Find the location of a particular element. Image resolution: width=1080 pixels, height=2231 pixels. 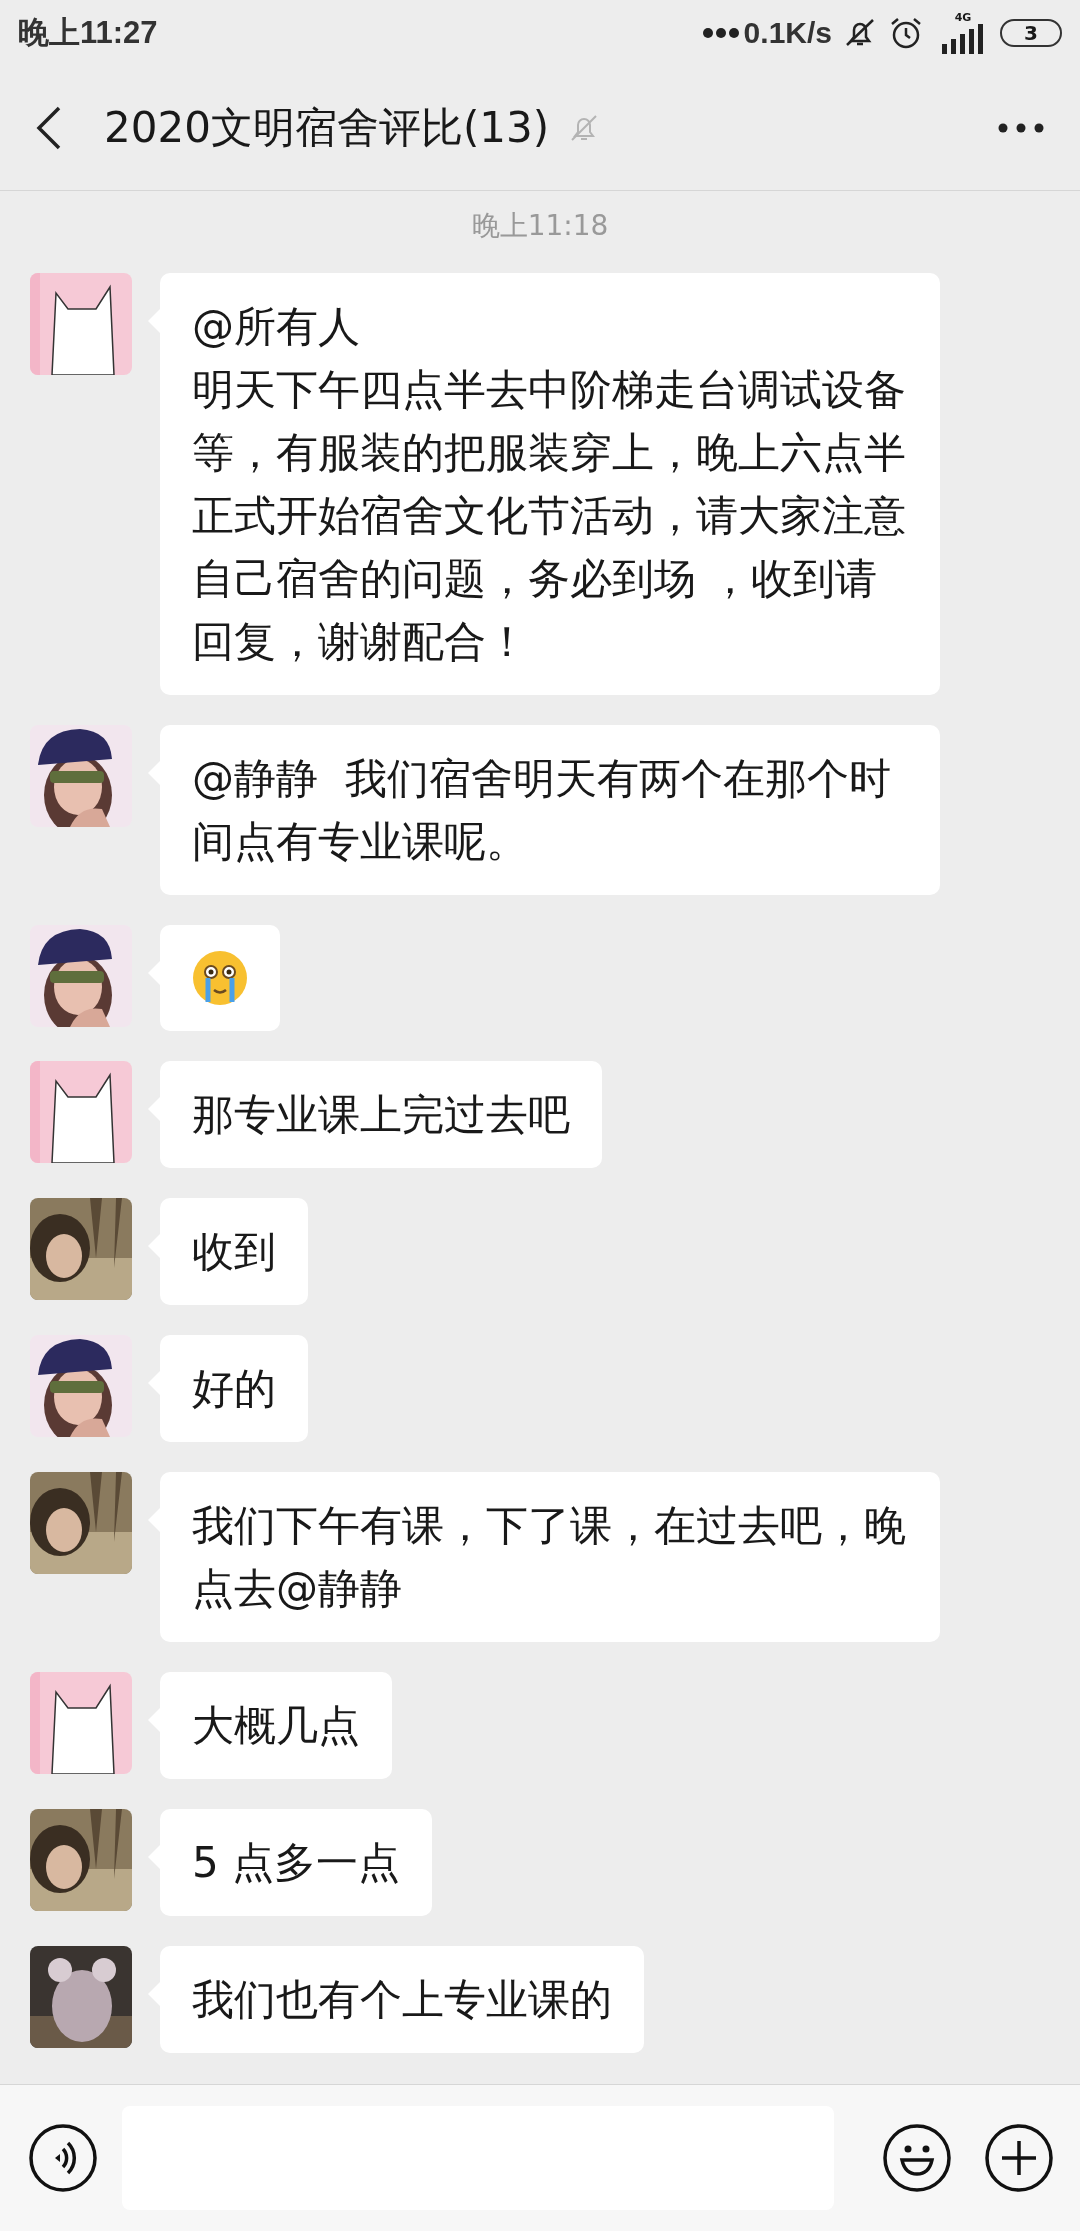

network-type: 4G is located at coordinates (963, 18).